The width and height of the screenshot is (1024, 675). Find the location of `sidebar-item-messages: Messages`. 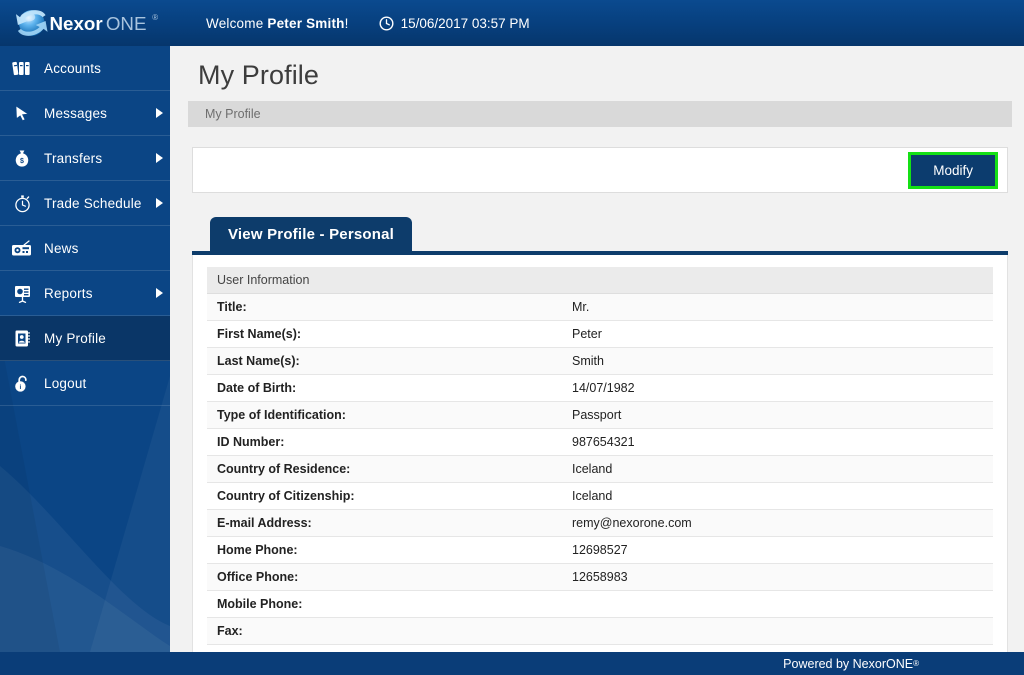

sidebar-item-messages: Messages is located at coordinates (85, 113).